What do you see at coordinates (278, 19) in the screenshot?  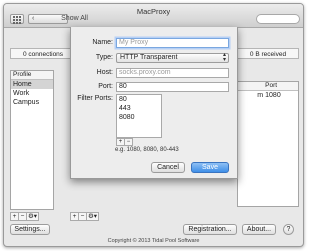 I see `search-input` at bounding box center [278, 19].